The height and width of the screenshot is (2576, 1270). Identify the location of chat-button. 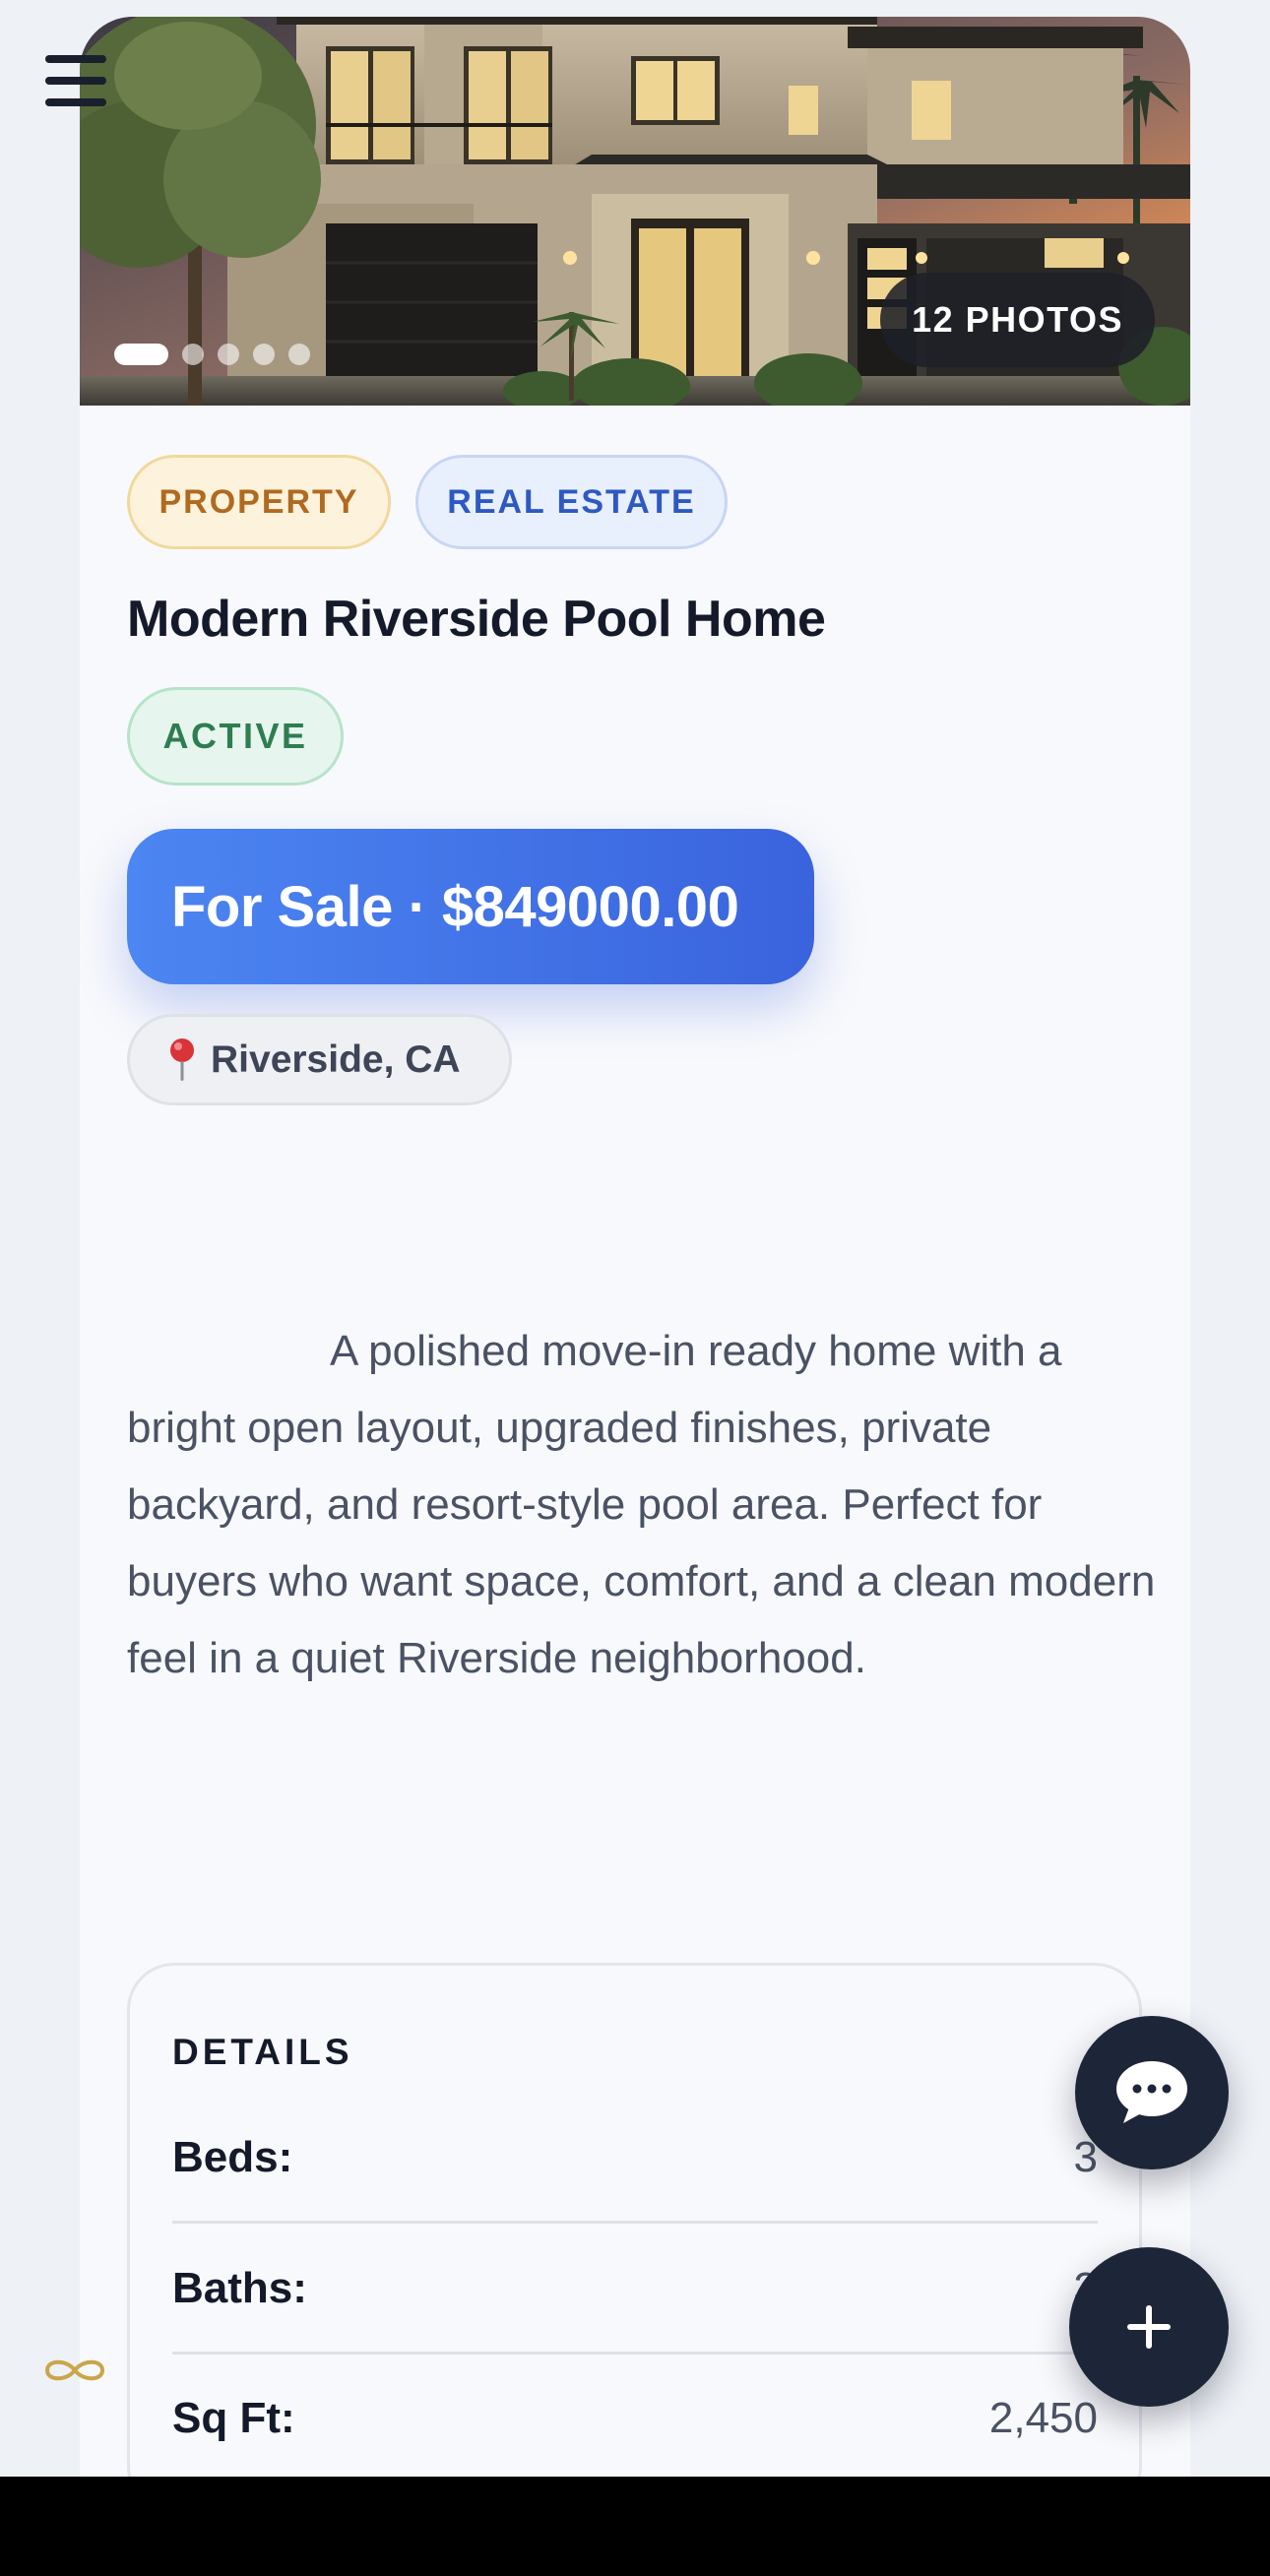
(1152, 2092).